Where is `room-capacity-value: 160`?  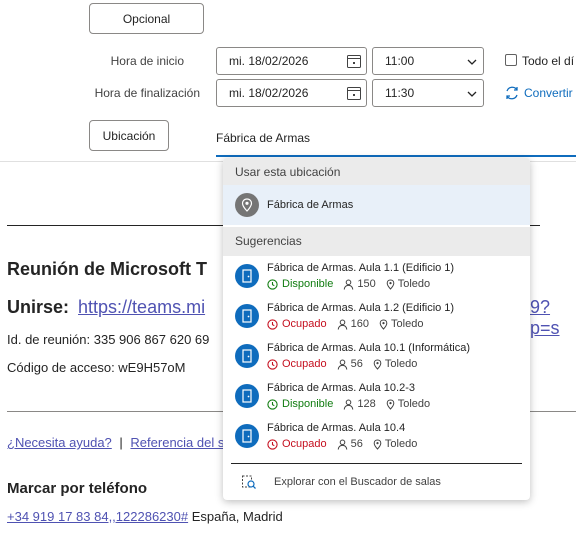
room-capacity-value: 160 is located at coordinates (360, 324).